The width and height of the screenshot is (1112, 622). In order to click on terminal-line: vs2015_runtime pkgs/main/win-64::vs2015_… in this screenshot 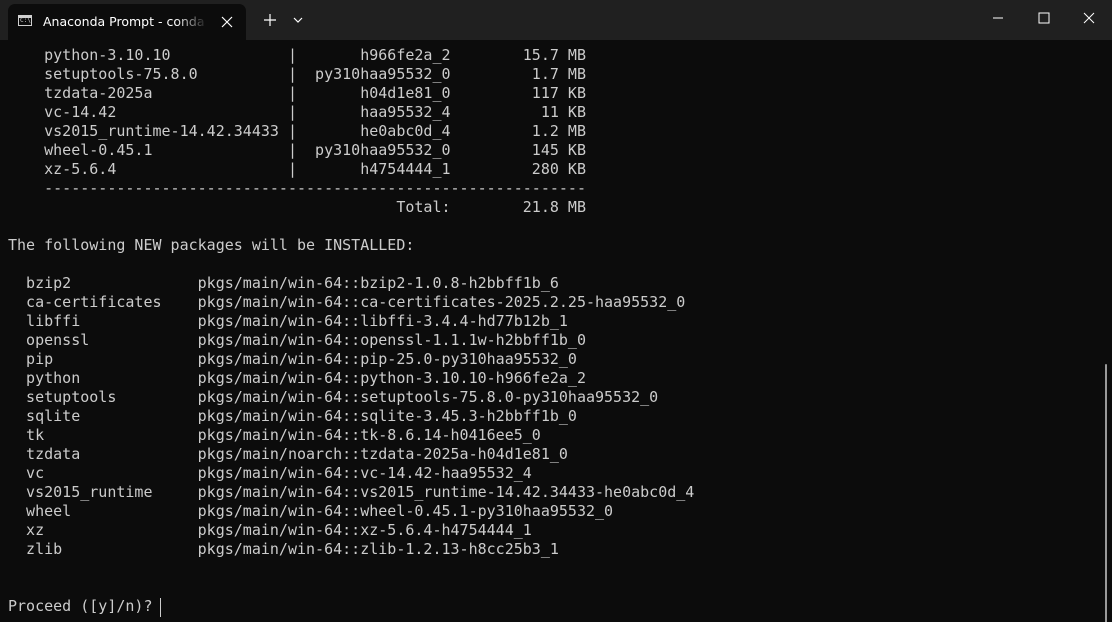, I will do `click(351, 492)`.